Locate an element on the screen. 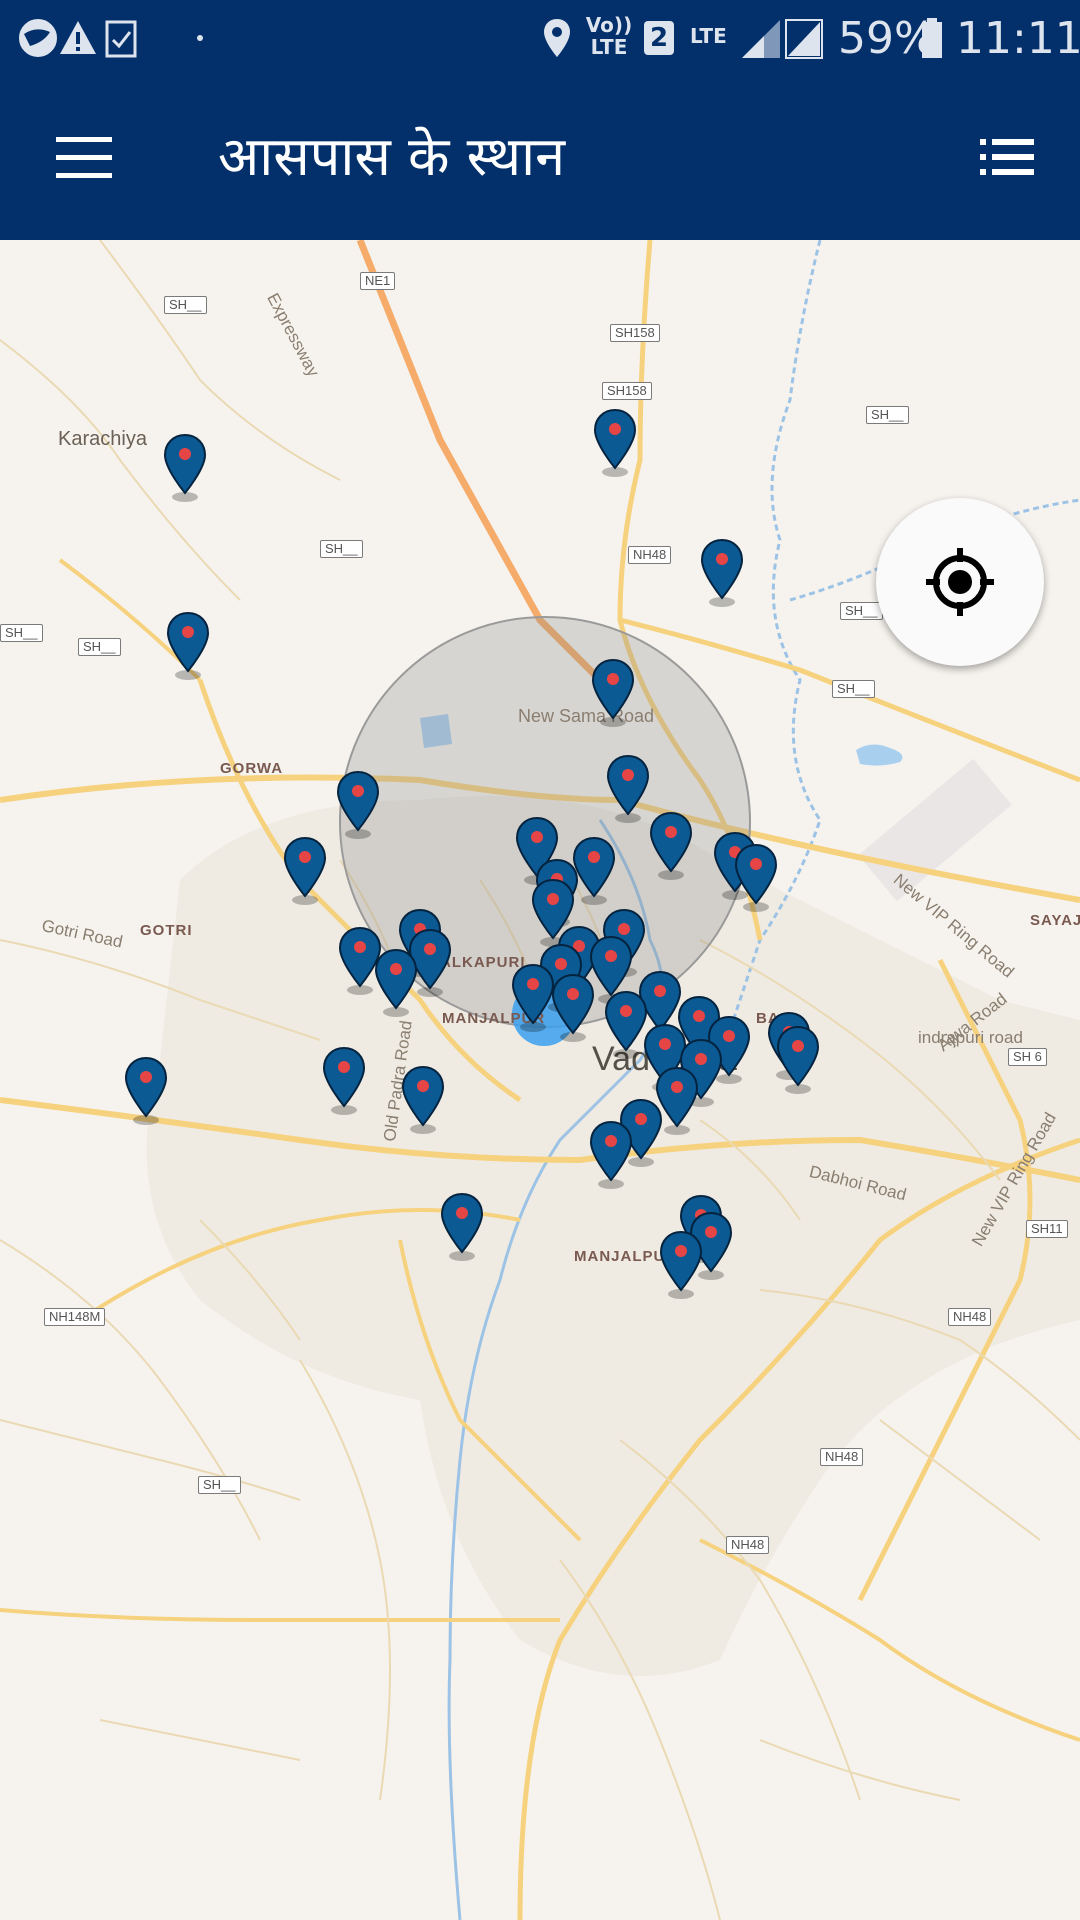  hamburger-menu-icon is located at coordinates (84, 157).